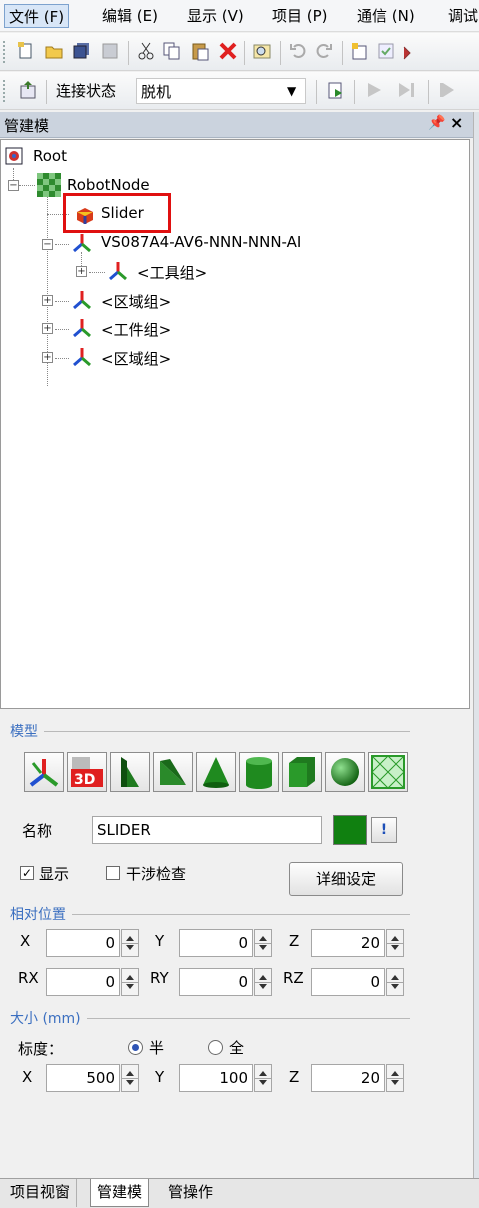  I want to click on triangle-prism-icon, so click(130, 772).